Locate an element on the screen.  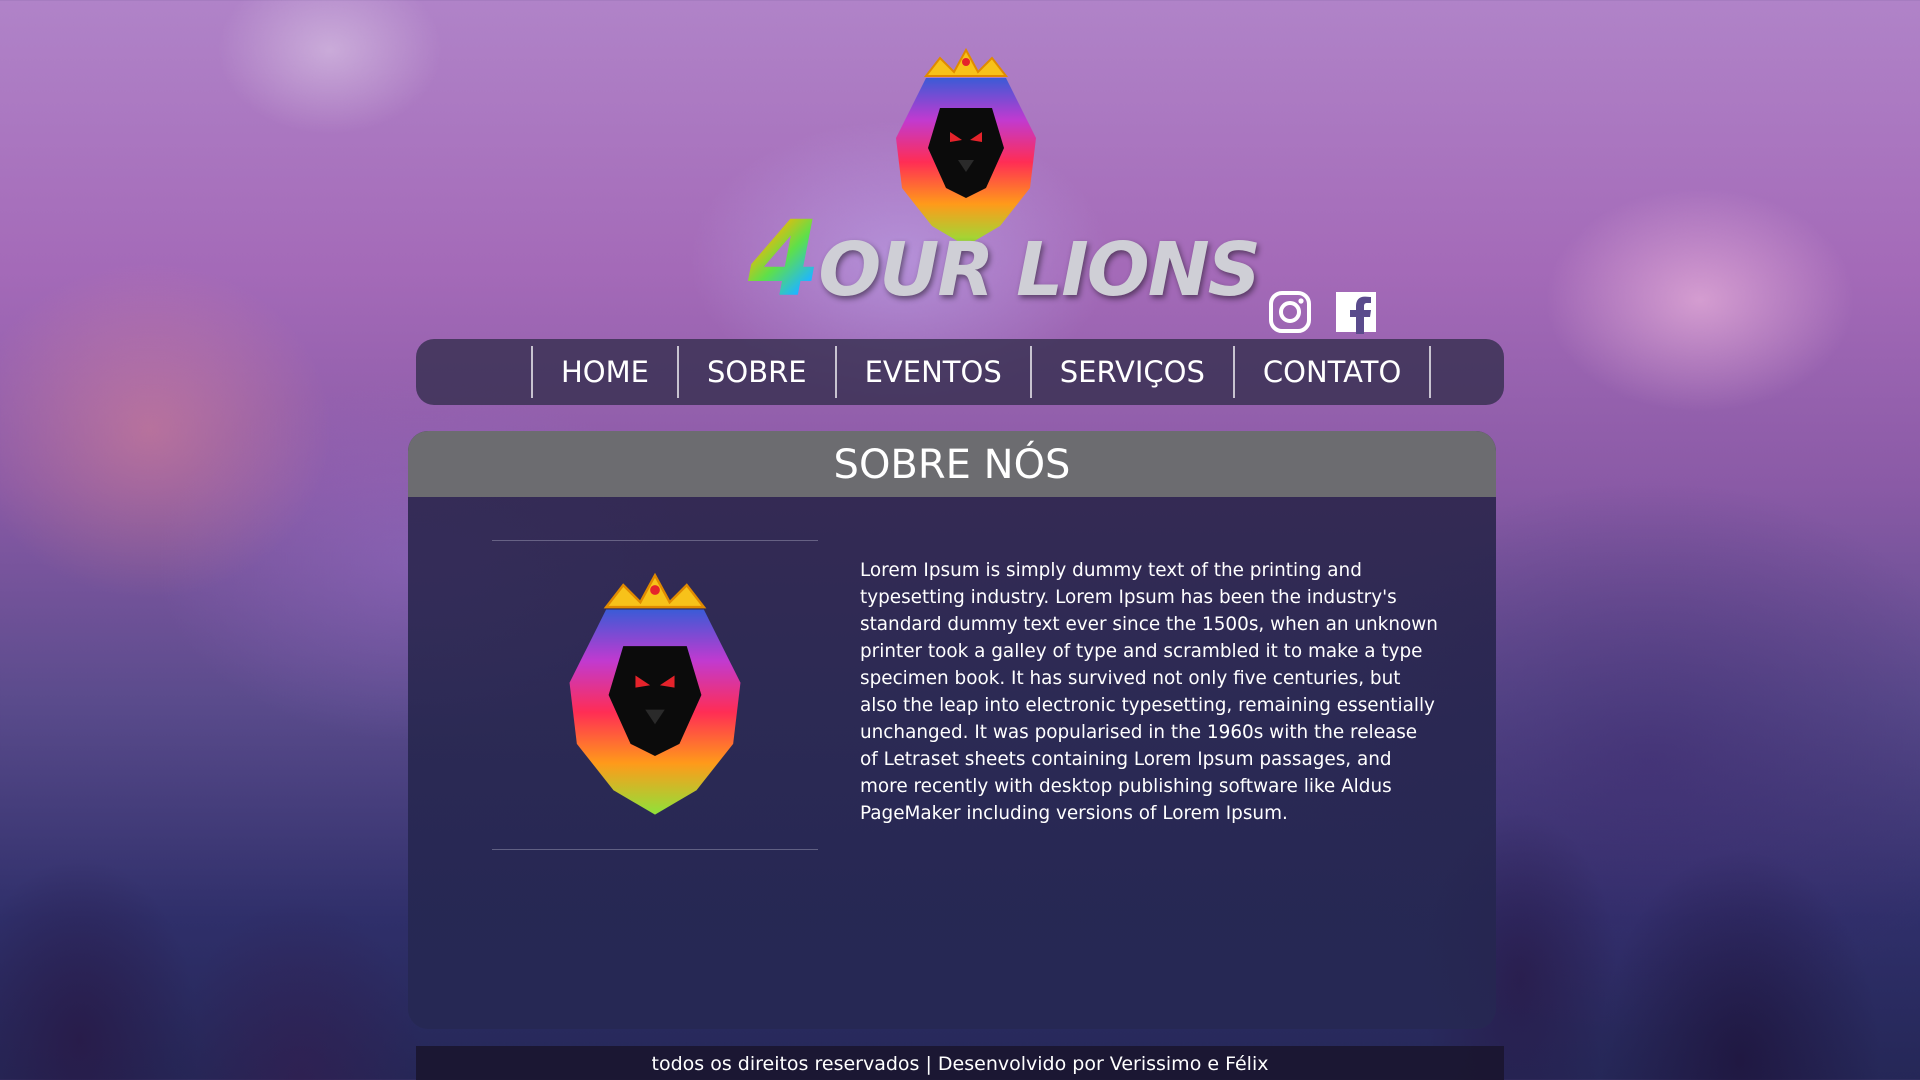
instagram-link is located at coordinates (1290, 312).